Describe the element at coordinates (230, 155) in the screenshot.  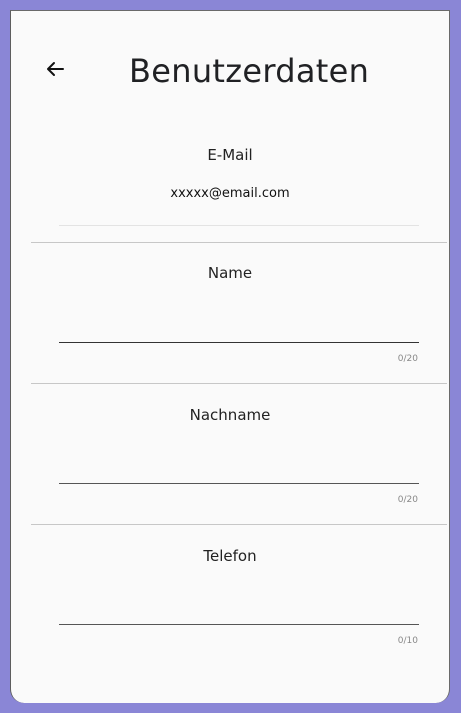
I see `email-label: E-Mail` at that location.